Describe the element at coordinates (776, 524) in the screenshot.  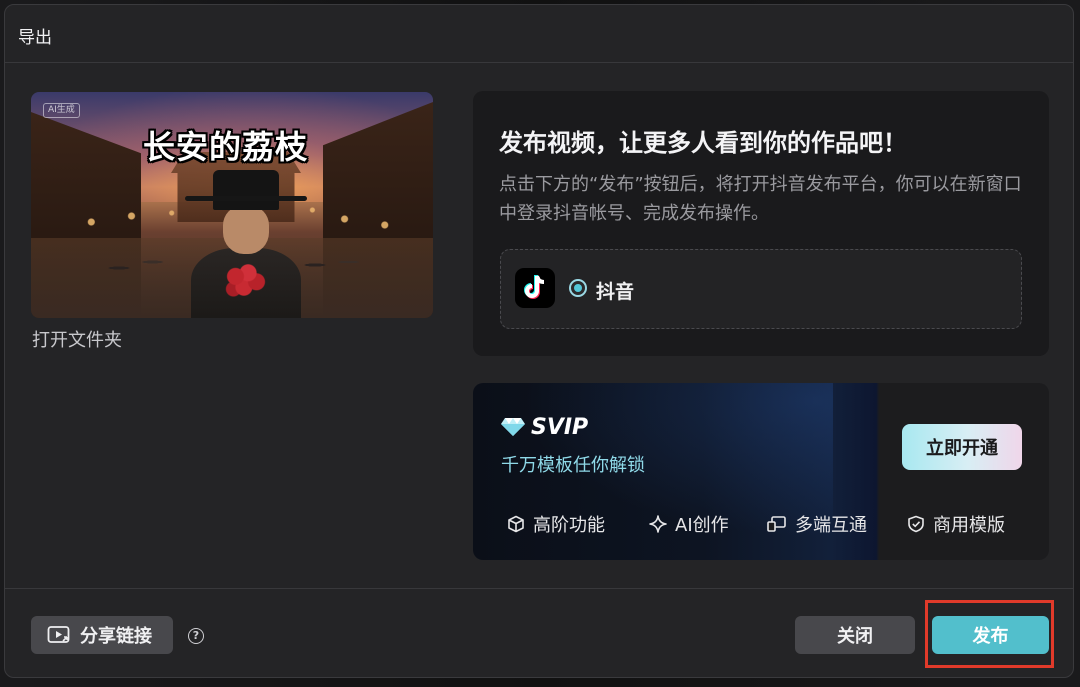
I see `devices-icon` at that location.